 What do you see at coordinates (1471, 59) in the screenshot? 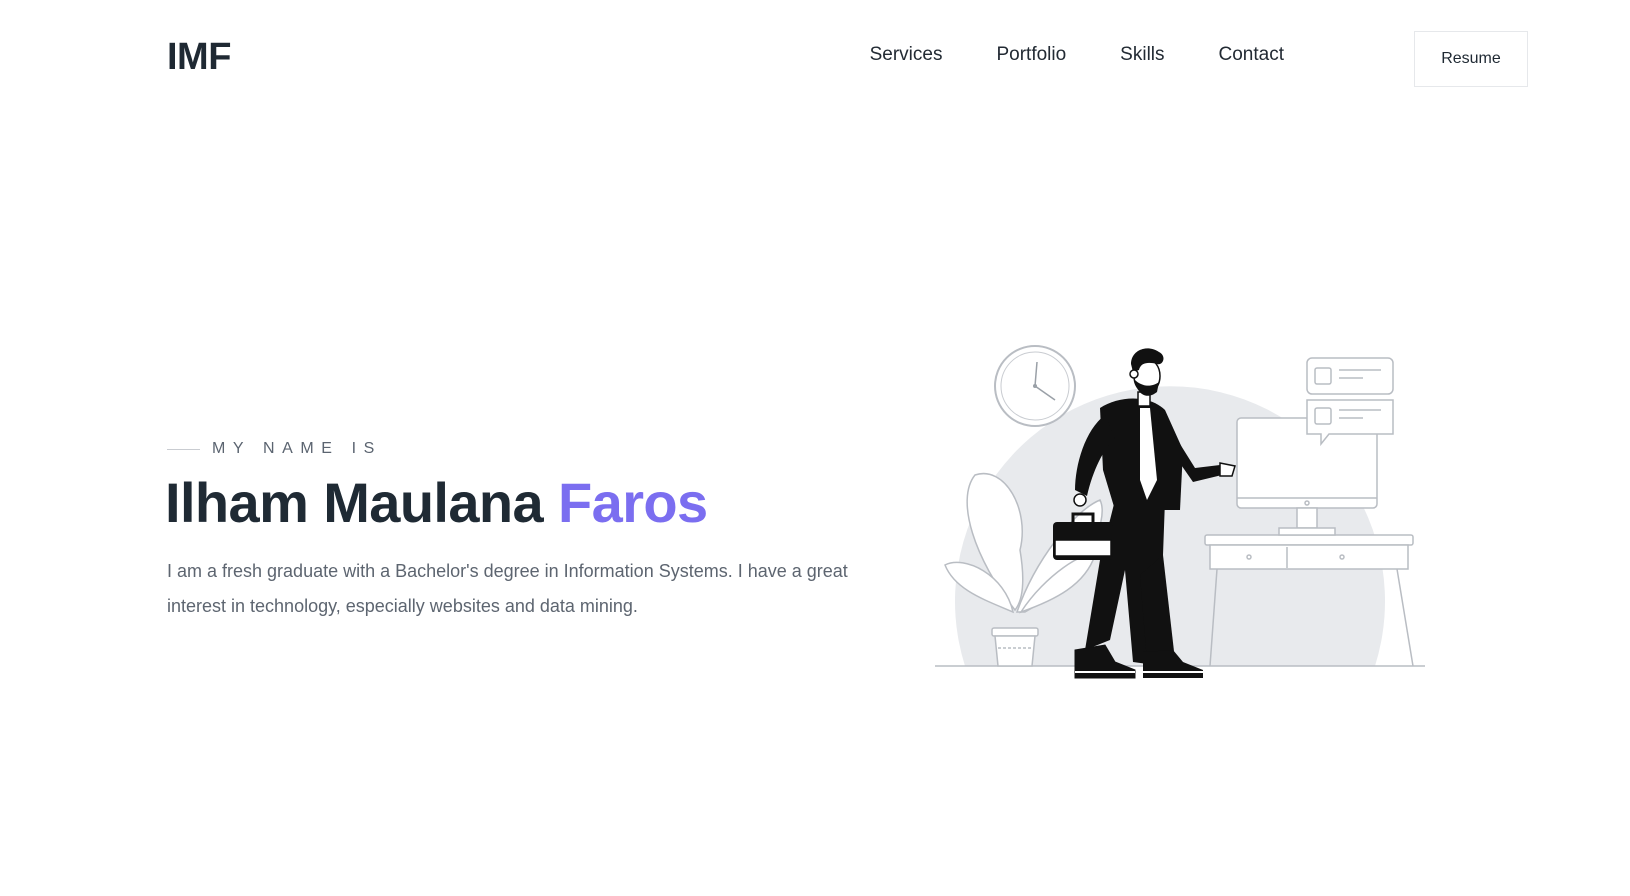
I see `resume-button: Resume` at bounding box center [1471, 59].